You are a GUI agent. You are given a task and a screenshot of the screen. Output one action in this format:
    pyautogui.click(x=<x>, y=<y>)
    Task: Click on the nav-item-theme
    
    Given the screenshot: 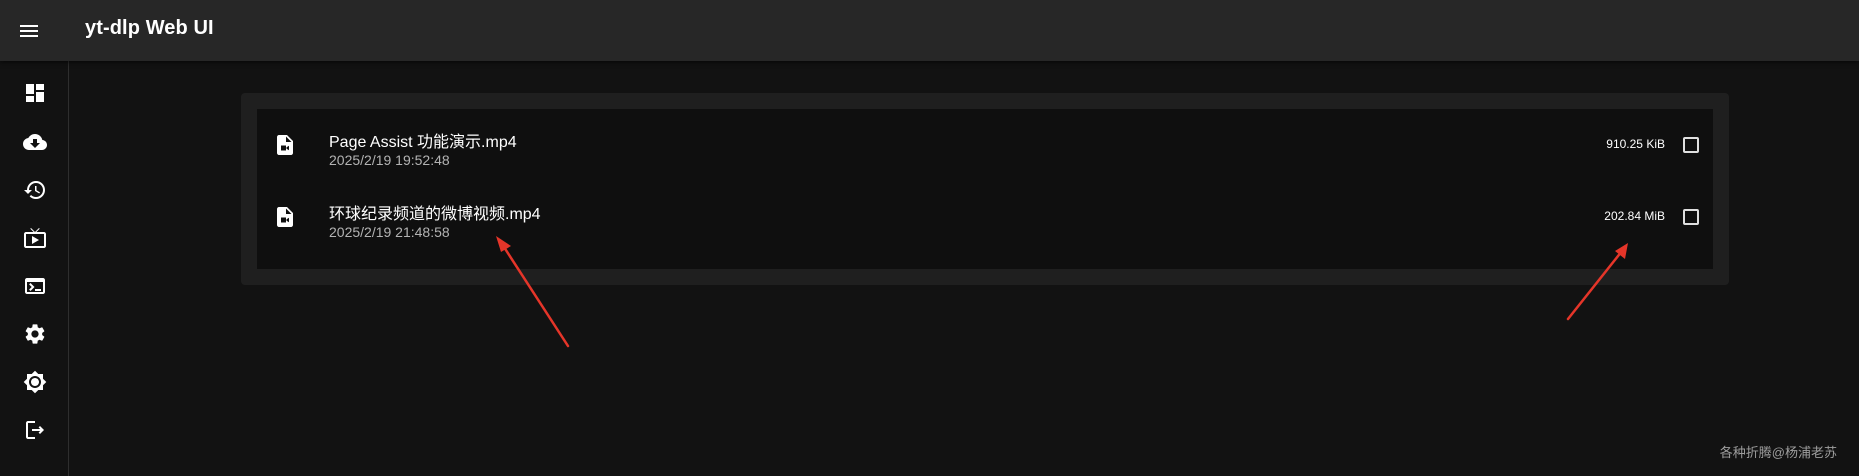 What is the action you would take?
    pyautogui.click(x=34, y=382)
    